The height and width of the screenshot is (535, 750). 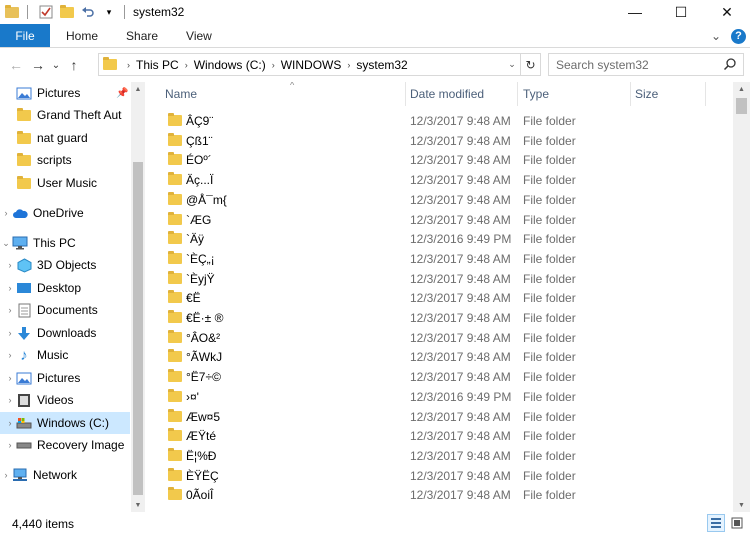 I want to click on search-input: Search system32, so click(x=646, y=64).